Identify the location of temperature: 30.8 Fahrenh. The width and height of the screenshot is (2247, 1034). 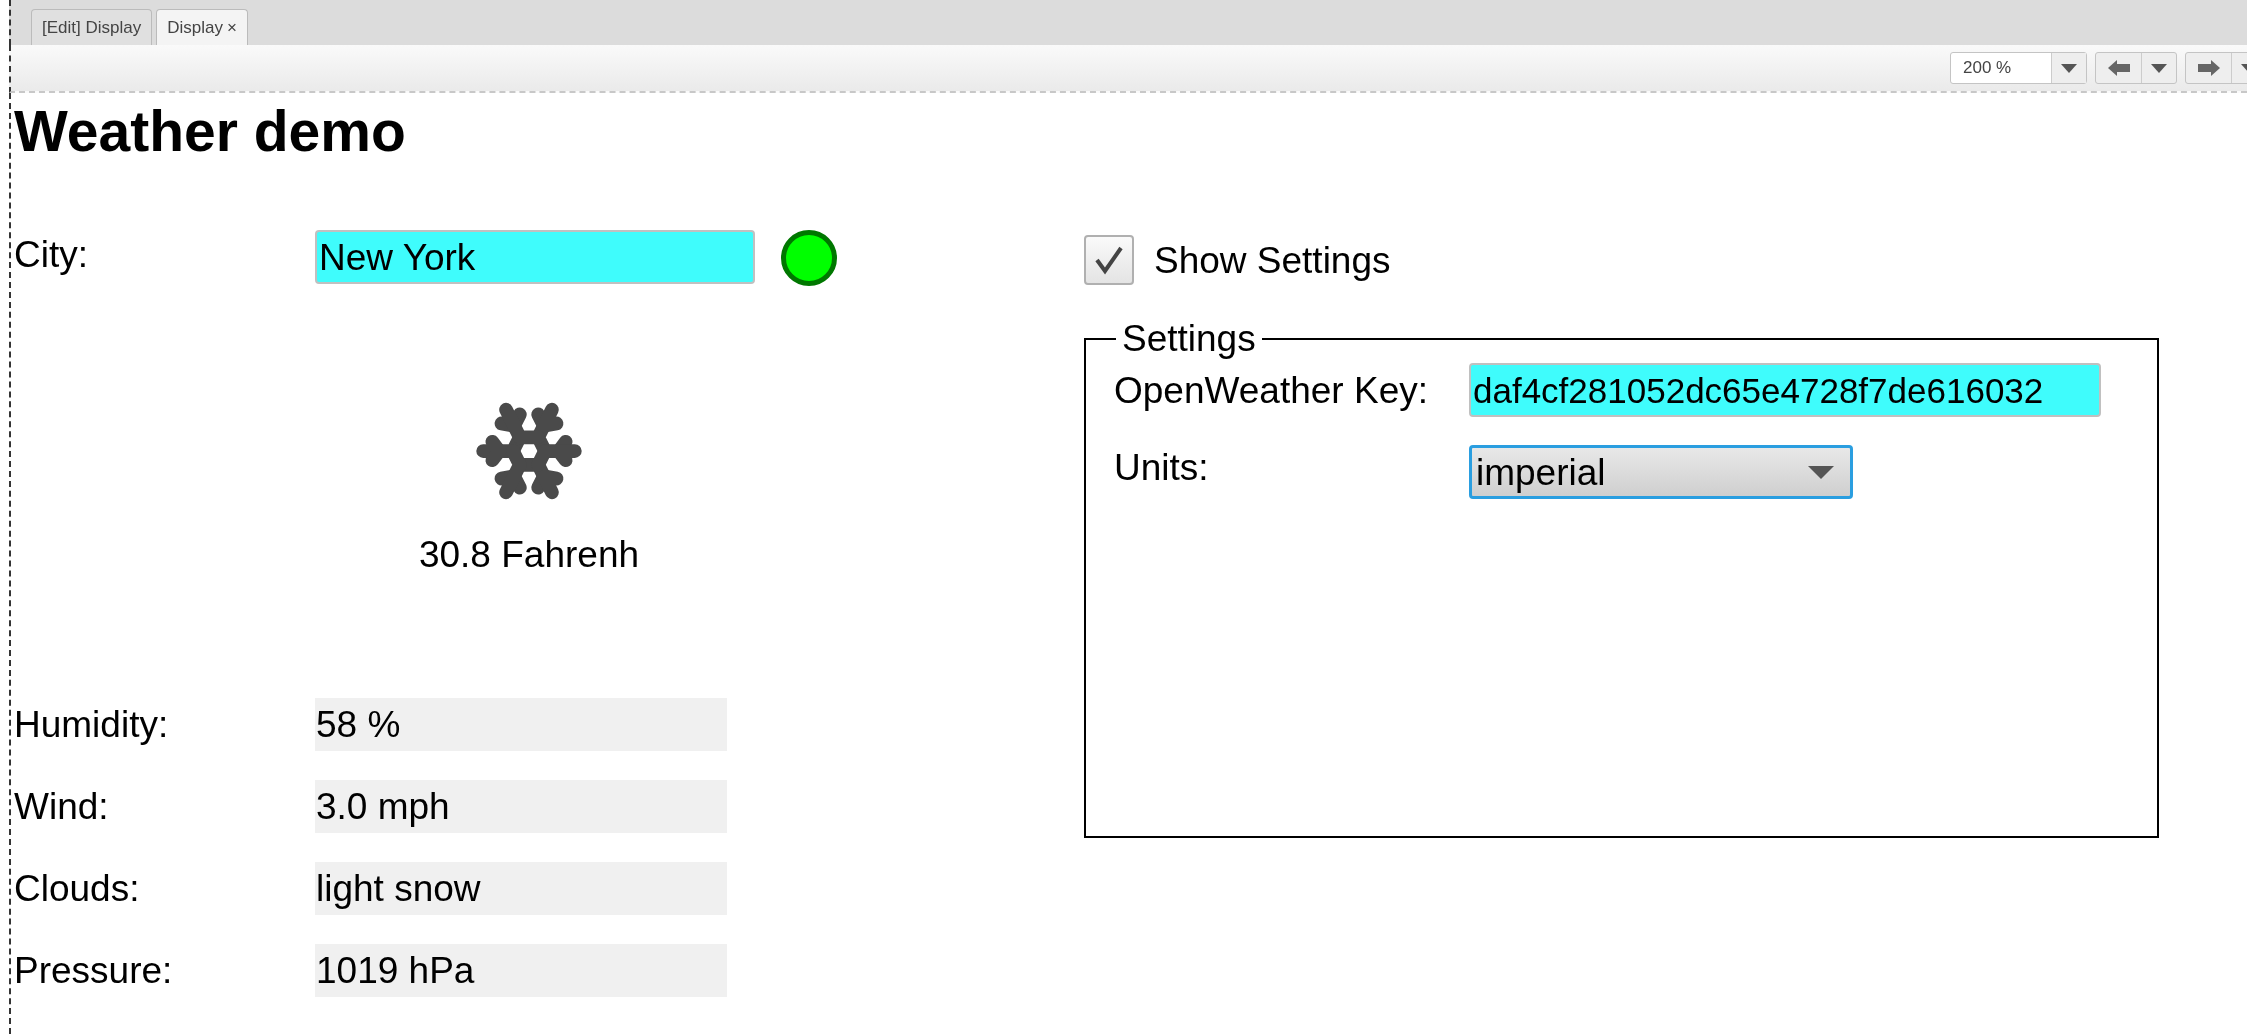
(529, 554).